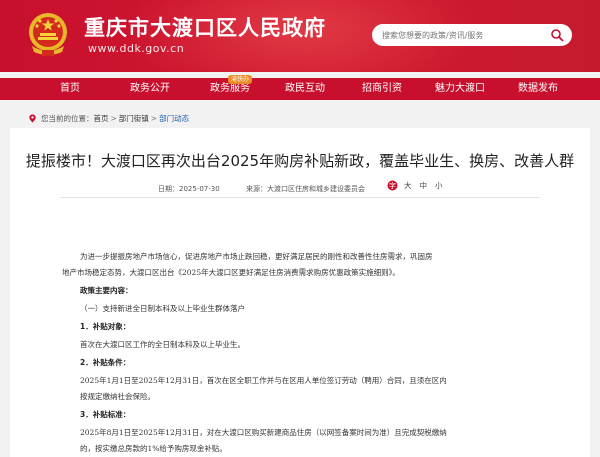  I want to click on search-box, so click(472, 35).